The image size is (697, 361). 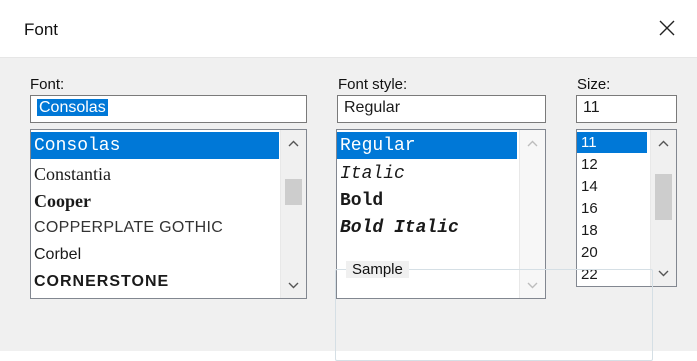 I want to click on size-list-item-18: 18, so click(x=612, y=230).